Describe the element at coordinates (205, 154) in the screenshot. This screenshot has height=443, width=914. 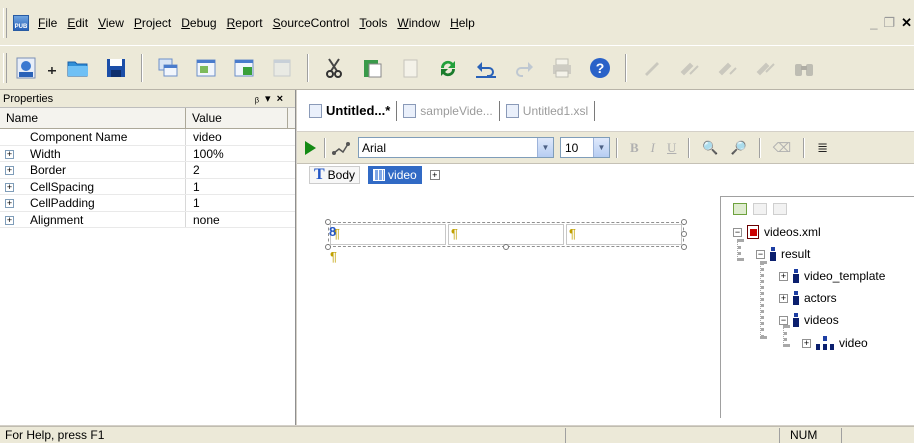
I see `property-value: 100%` at that location.